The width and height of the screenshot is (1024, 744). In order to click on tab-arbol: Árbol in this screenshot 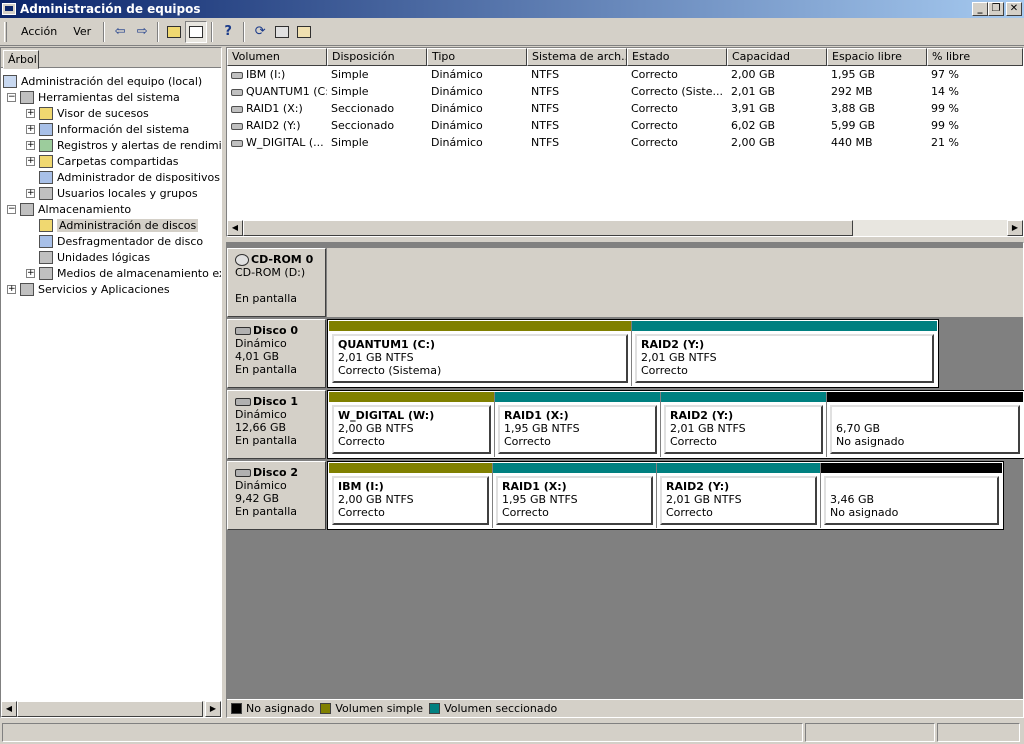, I will do `click(21, 59)`.